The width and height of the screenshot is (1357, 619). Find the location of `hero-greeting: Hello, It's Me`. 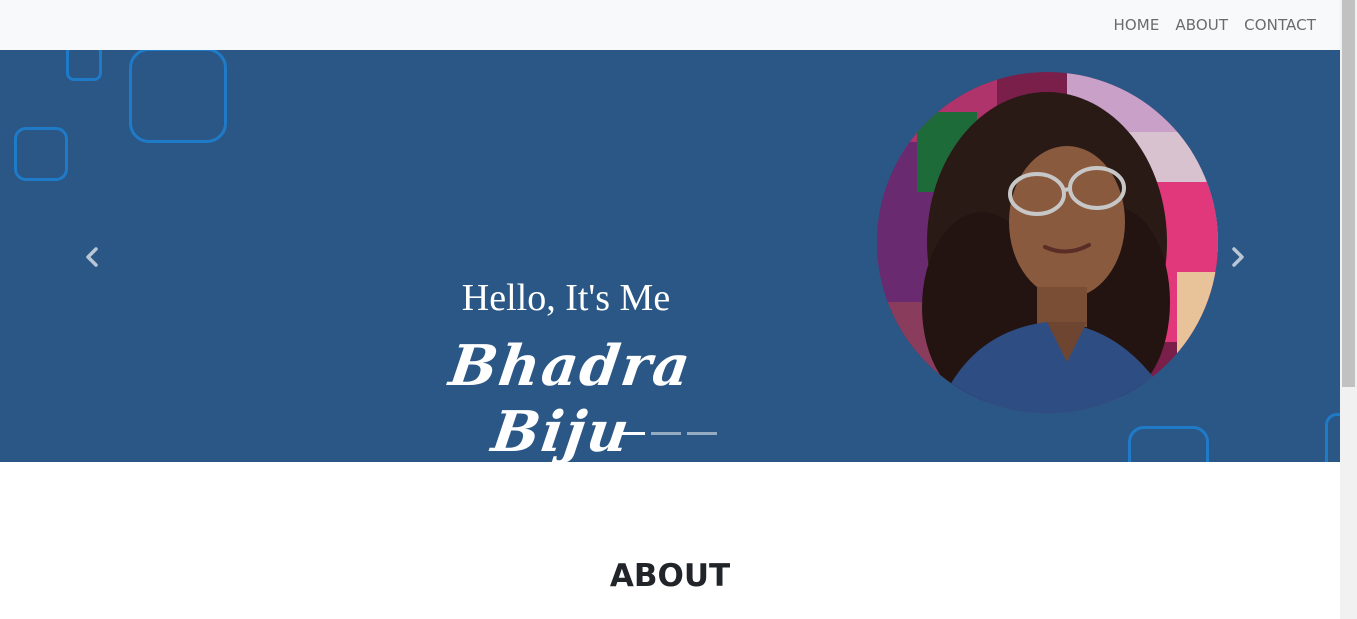

hero-greeting: Hello, It's Me is located at coordinates (566, 298).